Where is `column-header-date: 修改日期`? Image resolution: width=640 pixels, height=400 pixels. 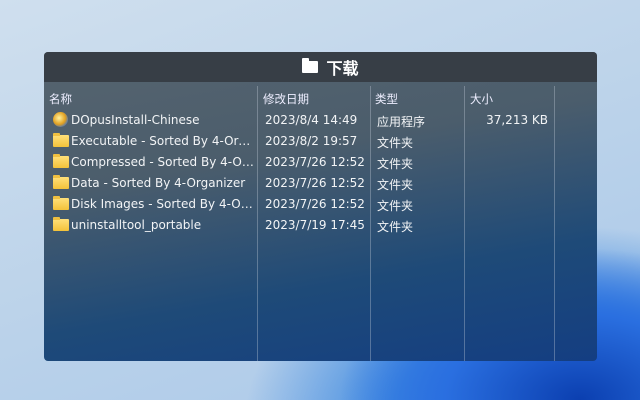 column-header-date: 修改日期 is located at coordinates (286, 99).